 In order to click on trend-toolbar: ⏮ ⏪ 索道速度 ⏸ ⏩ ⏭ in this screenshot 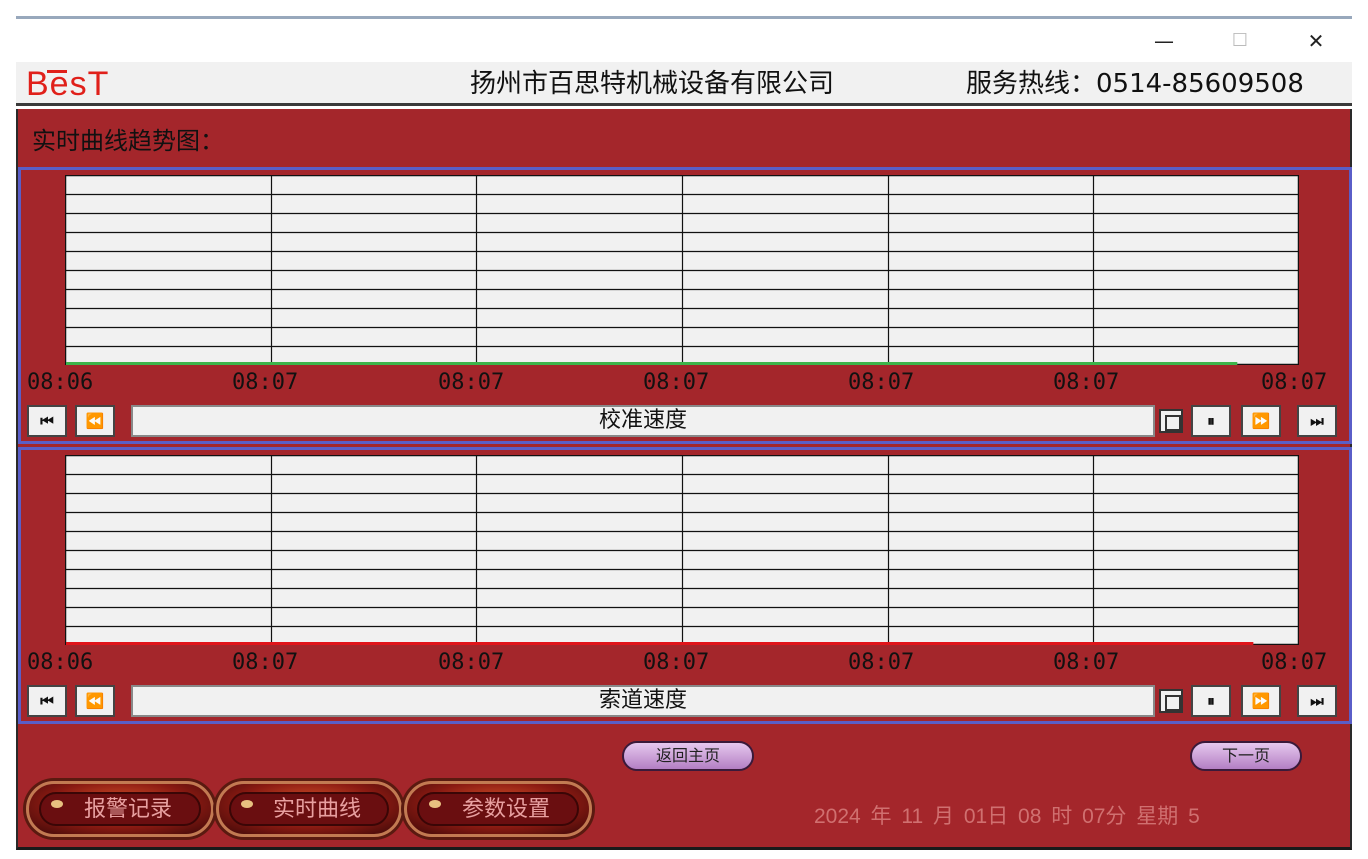, I will do `click(686, 702)`.